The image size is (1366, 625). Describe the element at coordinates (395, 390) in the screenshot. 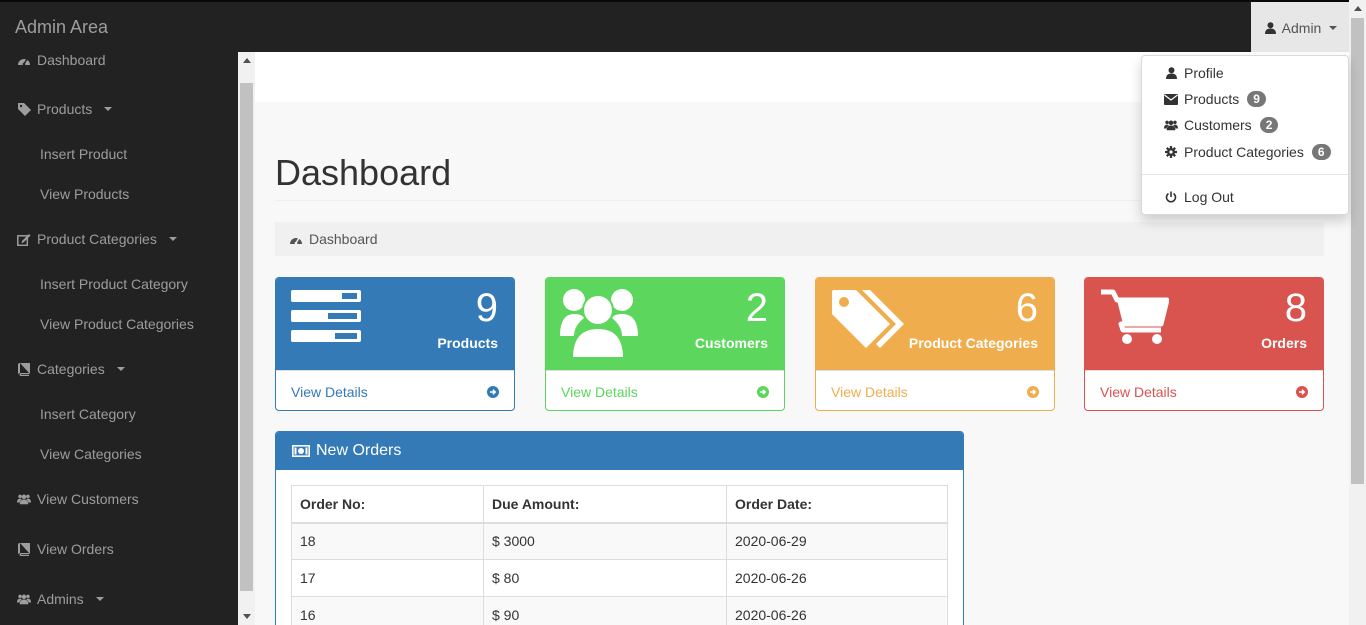

I see `products-view-details: View Details` at that location.